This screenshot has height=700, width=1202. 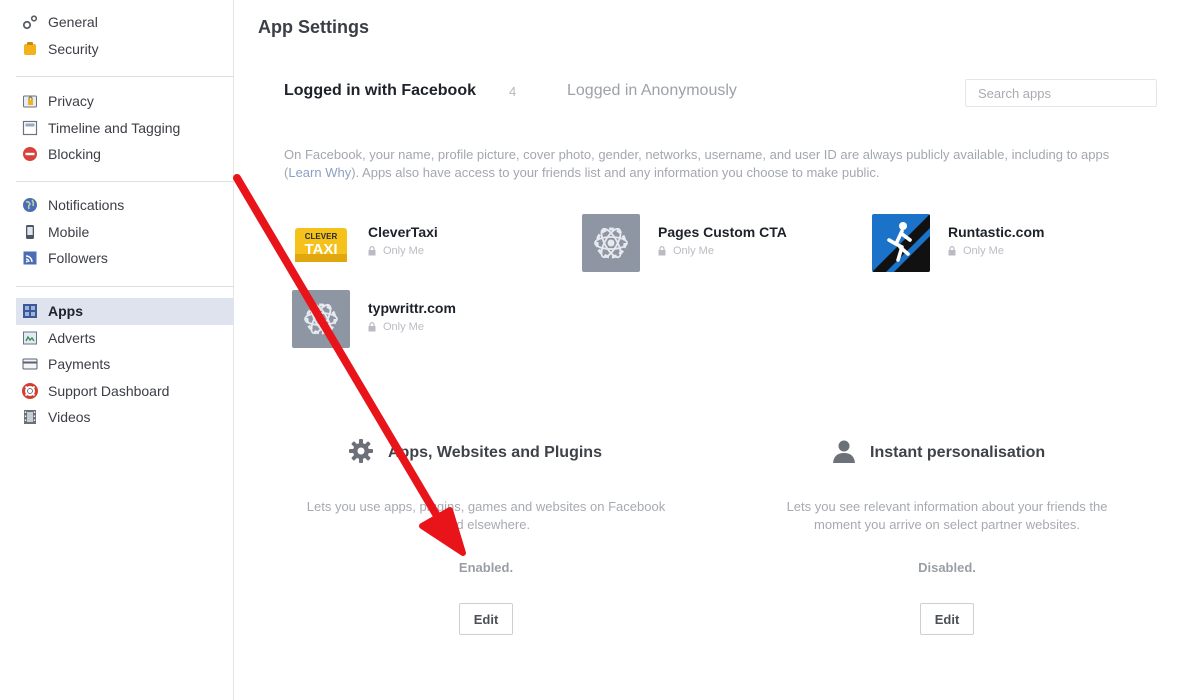 What do you see at coordinates (432, 244) in the screenshot?
I see `app-card-clevertaxi: CLEVER TAXI CleverTaxi Only Me` at bounding box center [432, 244].